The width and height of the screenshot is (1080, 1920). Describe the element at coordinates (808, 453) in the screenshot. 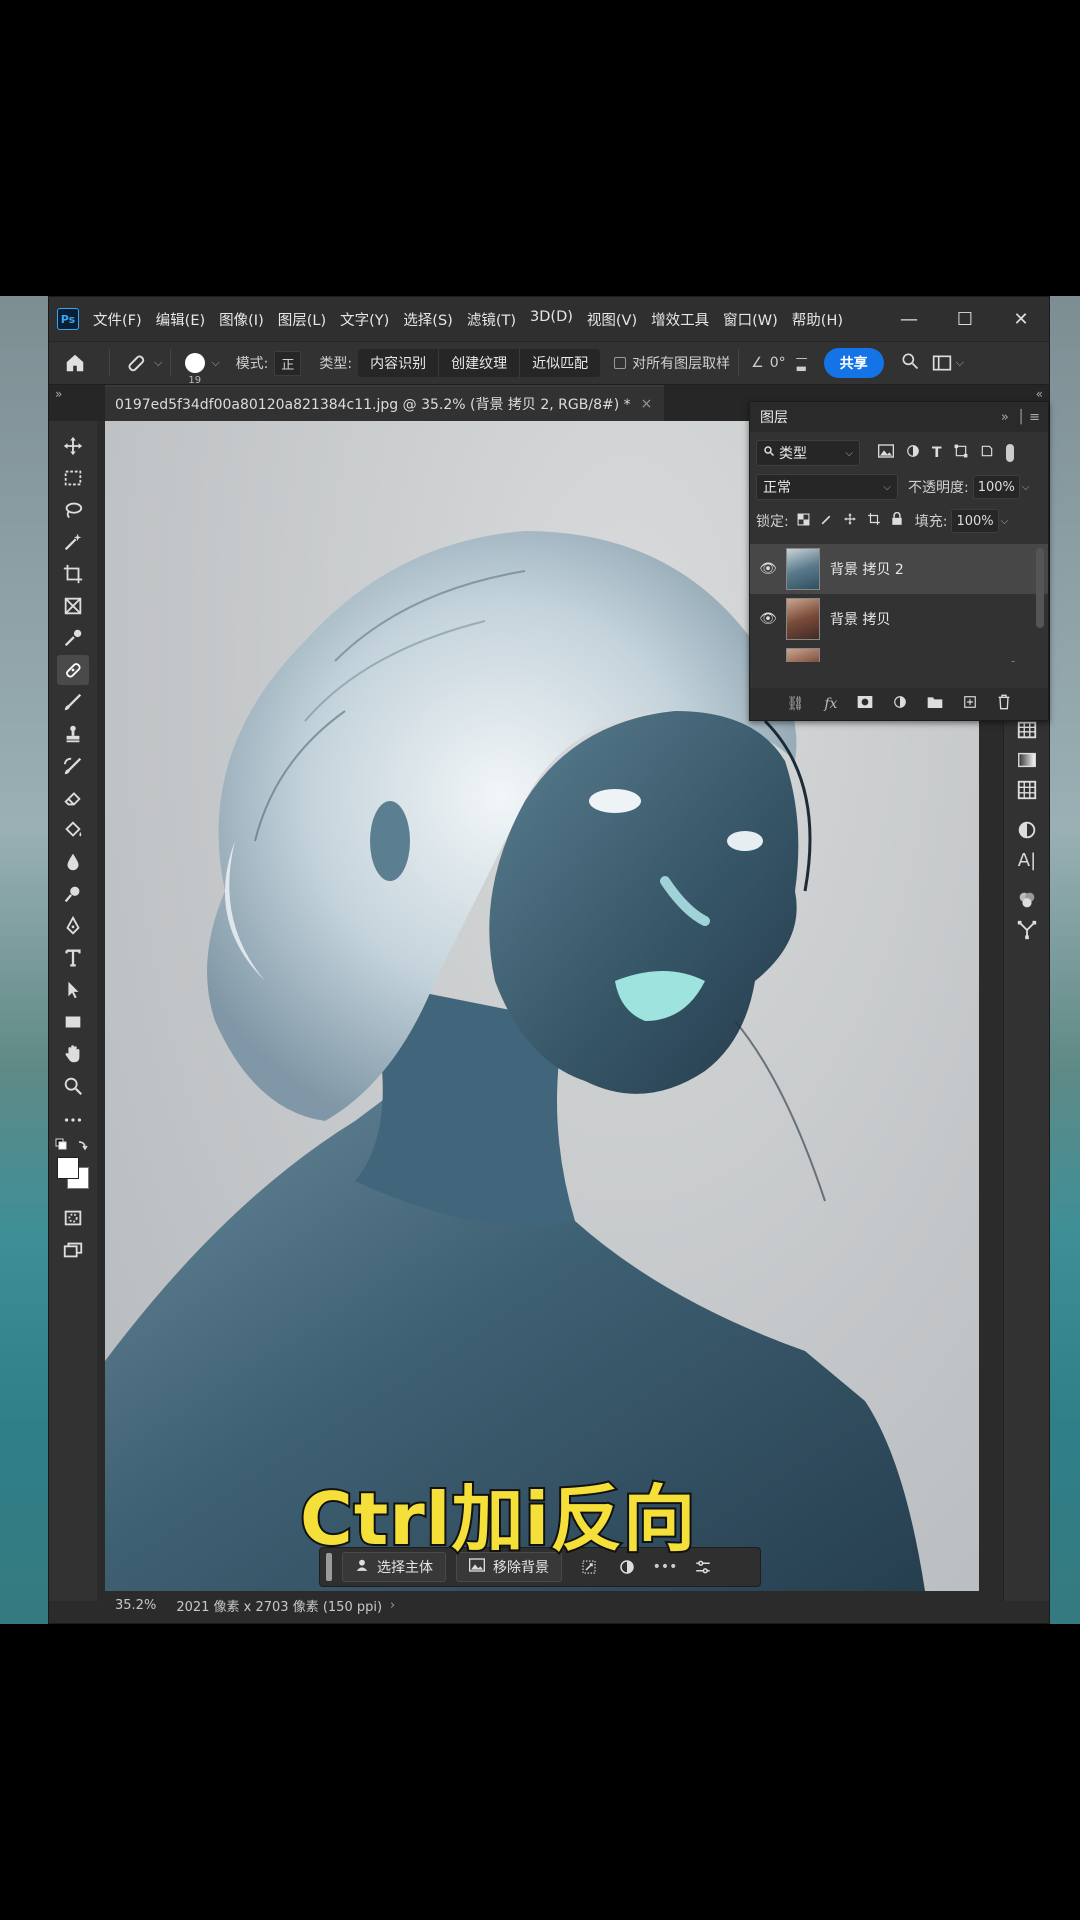

I see `layer-filter-select: 类型 ⌵` at that location.